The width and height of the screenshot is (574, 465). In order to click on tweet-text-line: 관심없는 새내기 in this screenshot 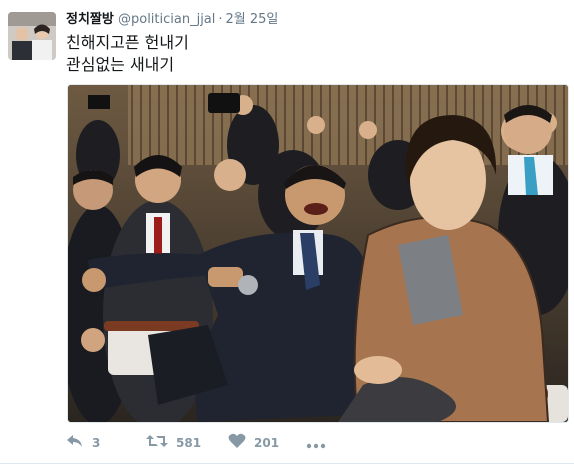, I will do `click(120, 64)`.